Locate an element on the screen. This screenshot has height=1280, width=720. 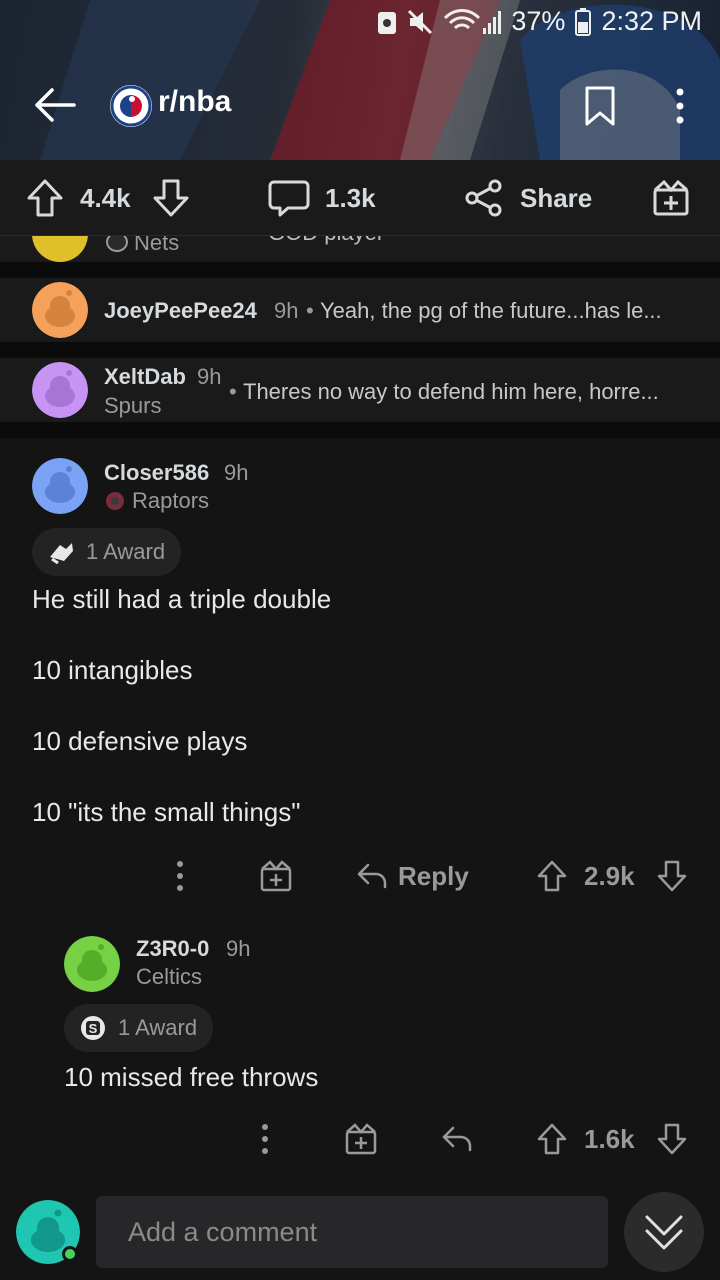
comment-score: 1.6k is located at coordinates (609, 1138).